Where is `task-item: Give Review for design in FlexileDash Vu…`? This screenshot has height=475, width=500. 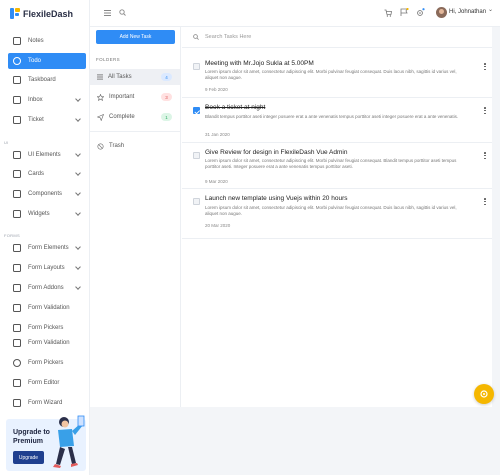
task-item: Give Review for design in FlexileDash Vu… is located at coordinates (337, 166).